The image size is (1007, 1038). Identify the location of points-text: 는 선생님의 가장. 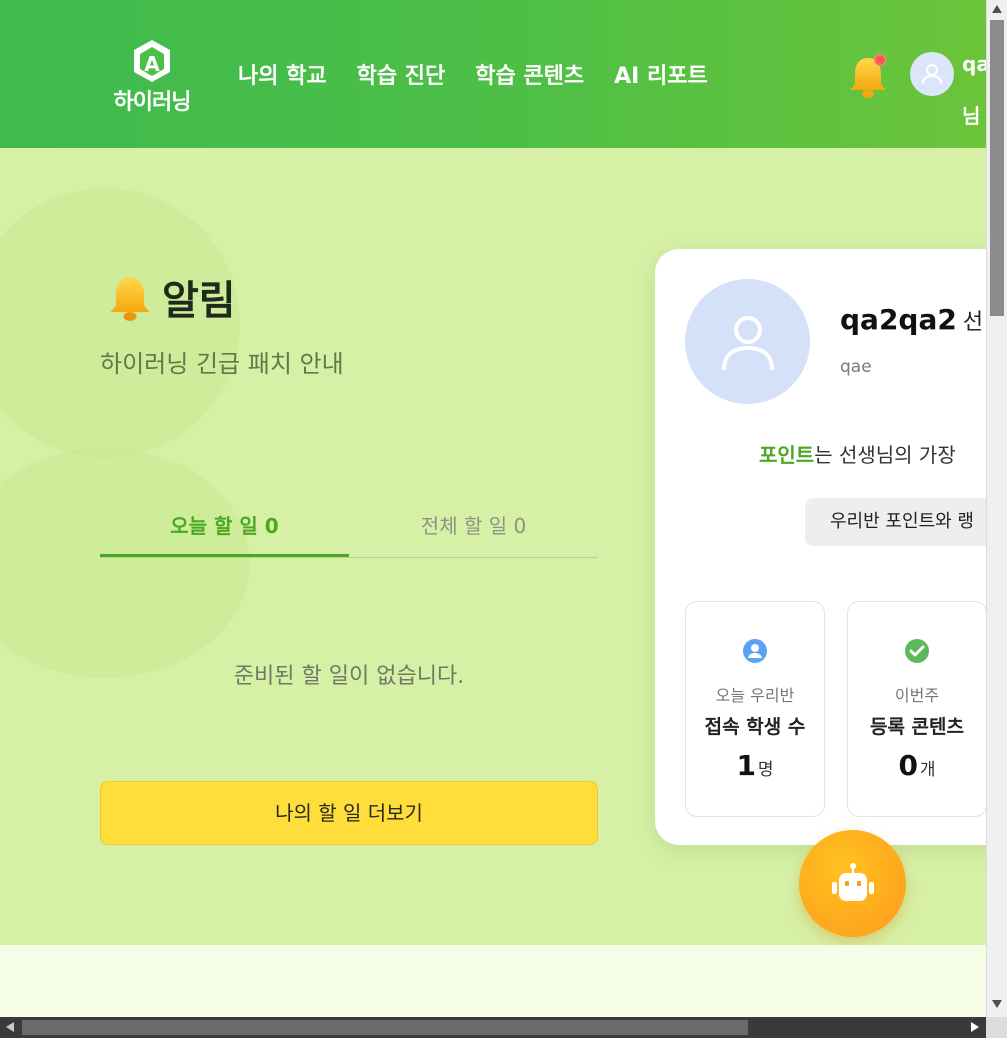
(885, 455).